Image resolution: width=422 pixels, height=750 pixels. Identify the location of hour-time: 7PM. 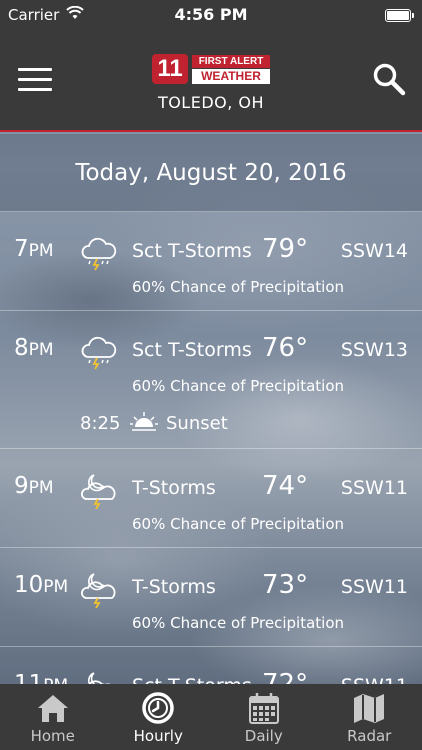
(34, 249).